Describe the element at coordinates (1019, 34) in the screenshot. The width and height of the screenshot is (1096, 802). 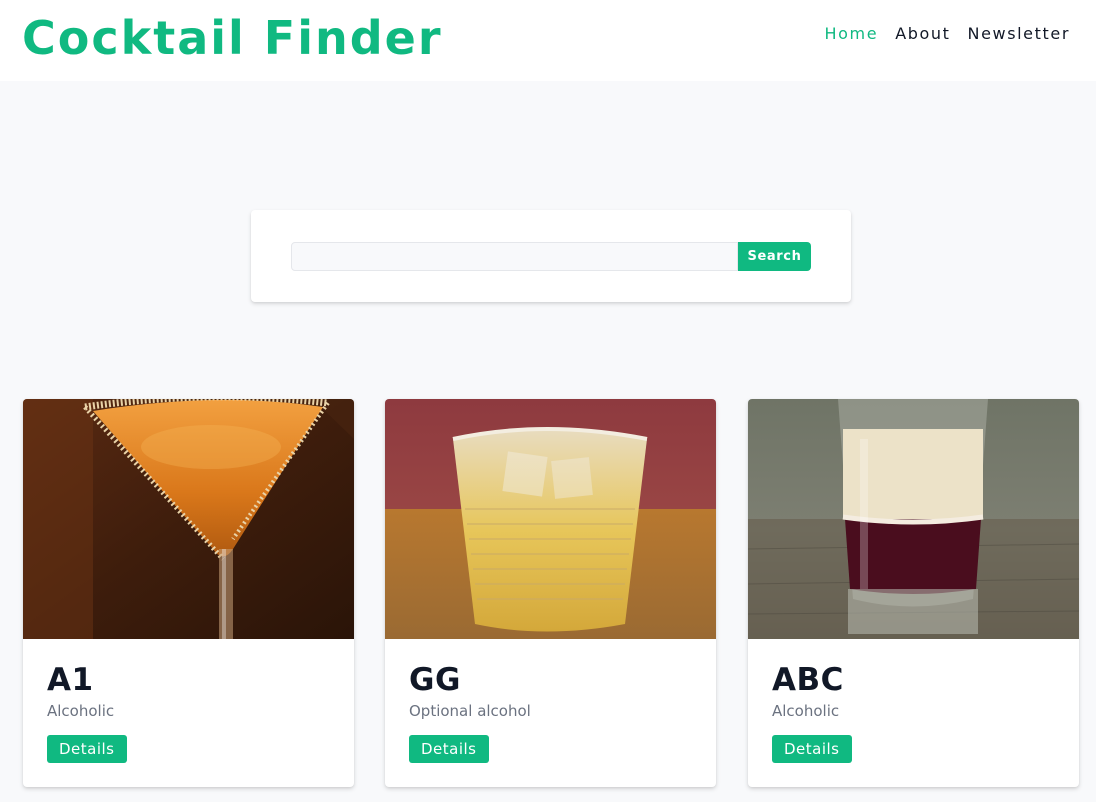
I see `nav-link-newsletter: Newsletter` at that location.